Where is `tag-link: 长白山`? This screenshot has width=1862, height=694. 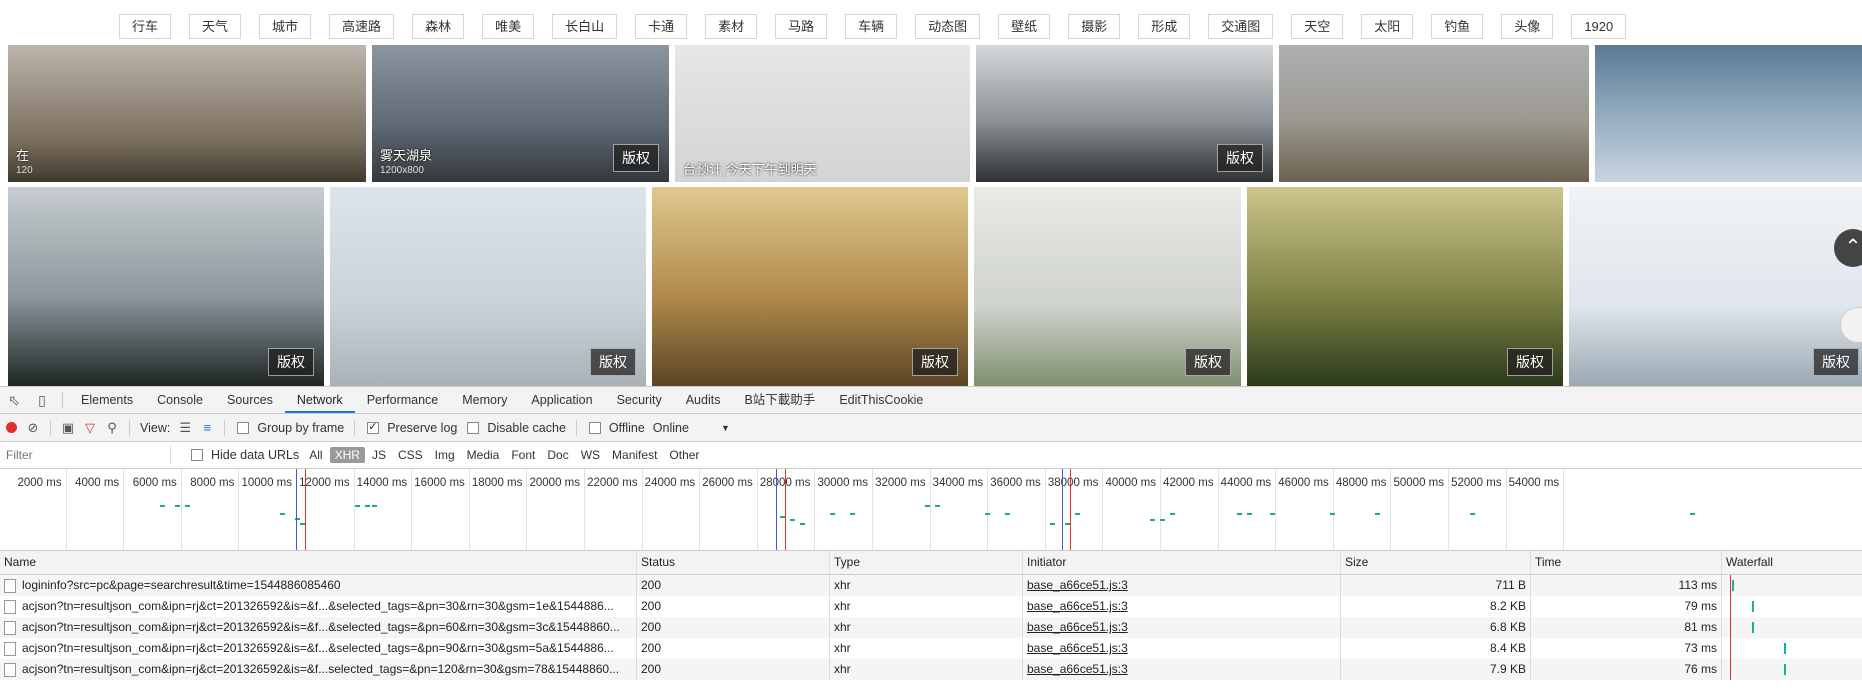 tag-link: 长白山 is located at coordinates (585, 26).